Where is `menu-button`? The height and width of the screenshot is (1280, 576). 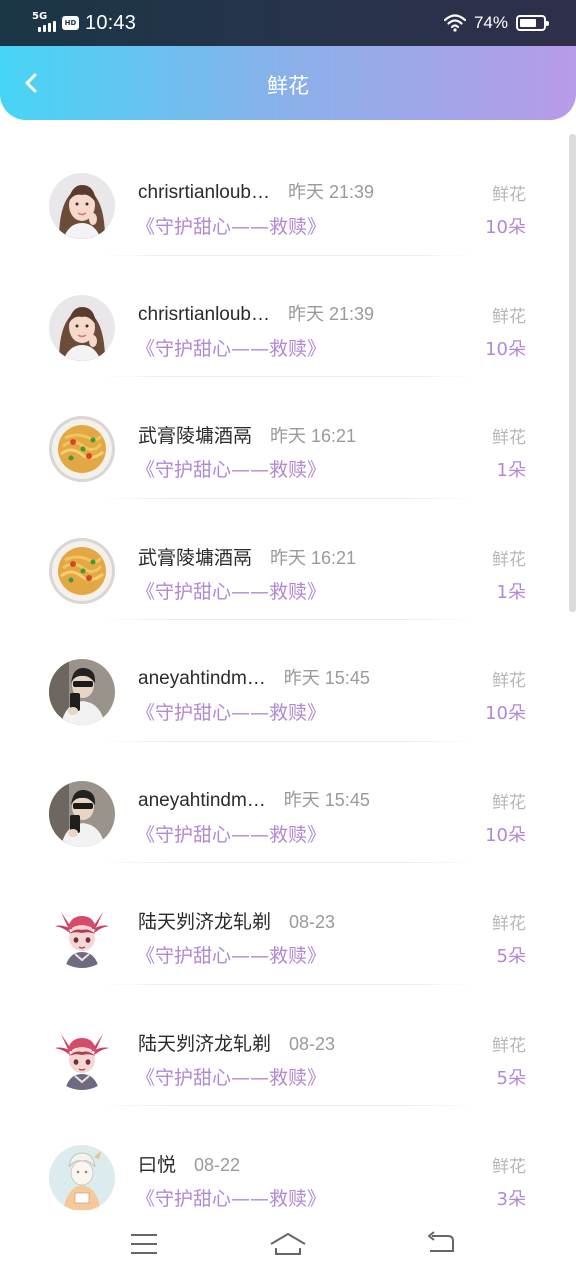 menu-button is located at coordinates (144, 1244).